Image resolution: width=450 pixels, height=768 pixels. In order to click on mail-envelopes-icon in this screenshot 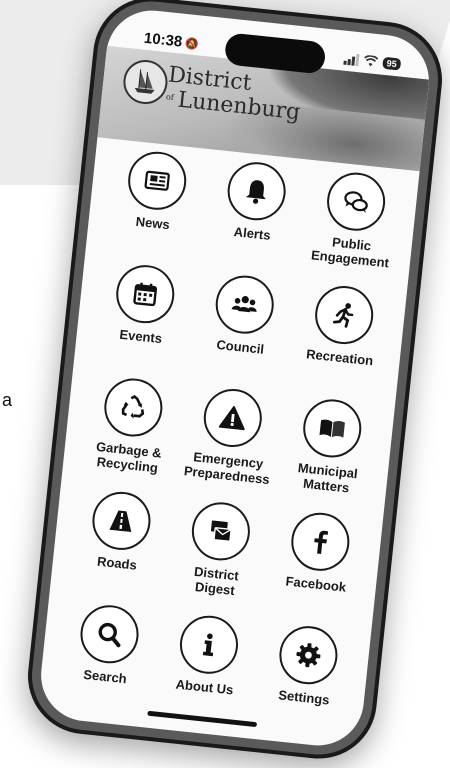, I will do `click(221, 531)`.